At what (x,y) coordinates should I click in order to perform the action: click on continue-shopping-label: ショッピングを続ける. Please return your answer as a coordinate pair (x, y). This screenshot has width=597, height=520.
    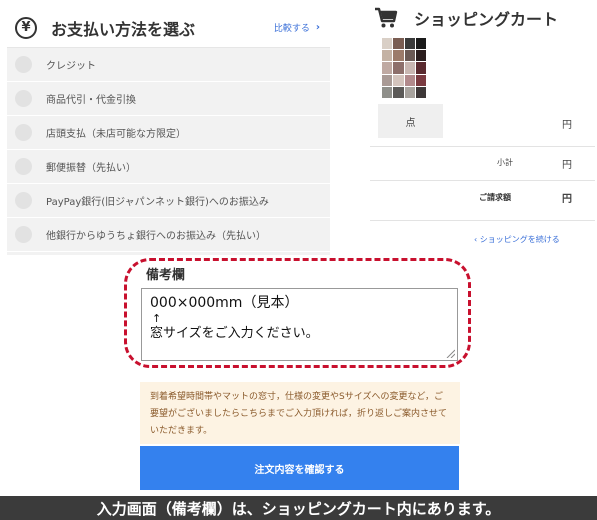
    Looking at the image, I should click on (519, 239).